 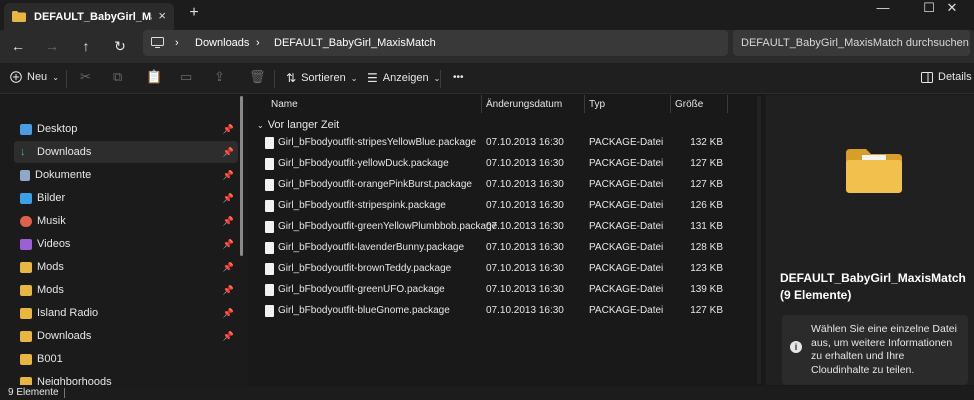 I want to click on forward-button: →, so click(x=52, y=46).